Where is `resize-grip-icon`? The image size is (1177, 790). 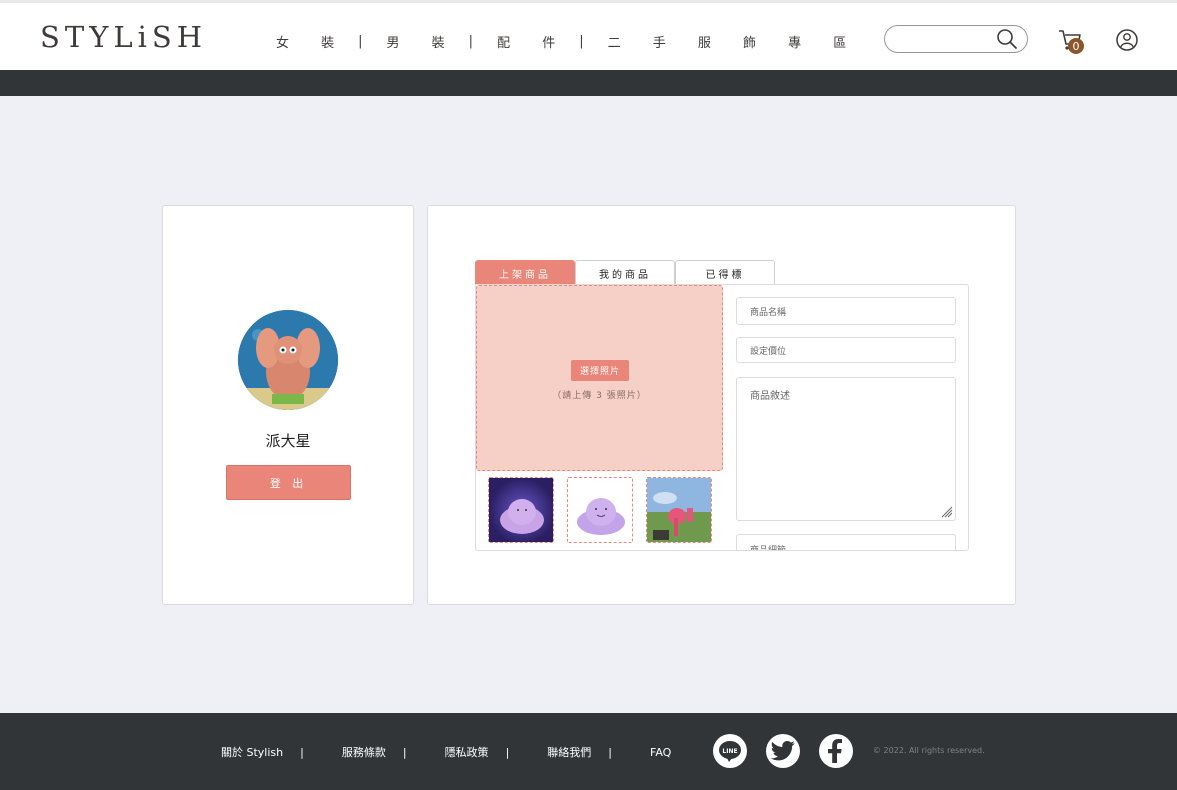 resize-grip-icon is located at coordinates (946, 511).